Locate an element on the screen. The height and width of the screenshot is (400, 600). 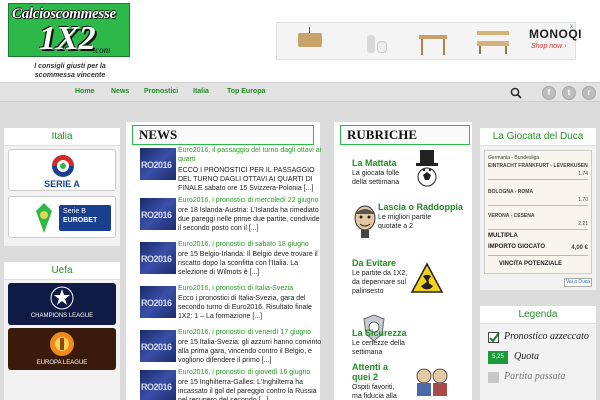
europa-league-banner: EUROPA LEAGUE is located at coordinates (62, 349).